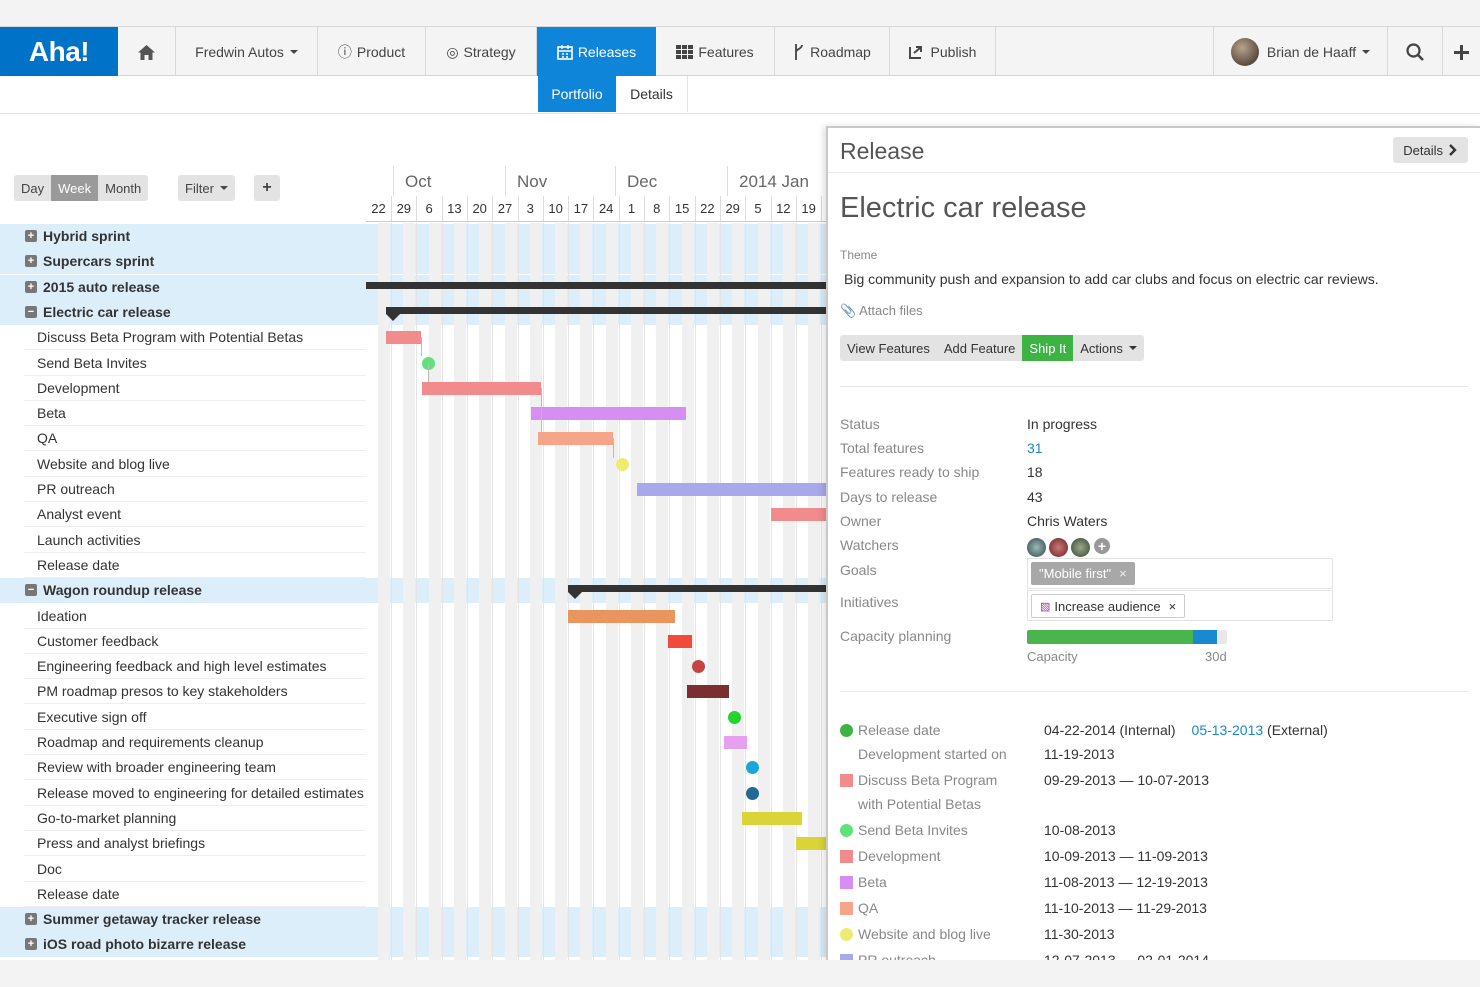  Describe the element at coordinates (1108, 348) in the screenshot. I see `actions-dropdown: Actions` at that location.